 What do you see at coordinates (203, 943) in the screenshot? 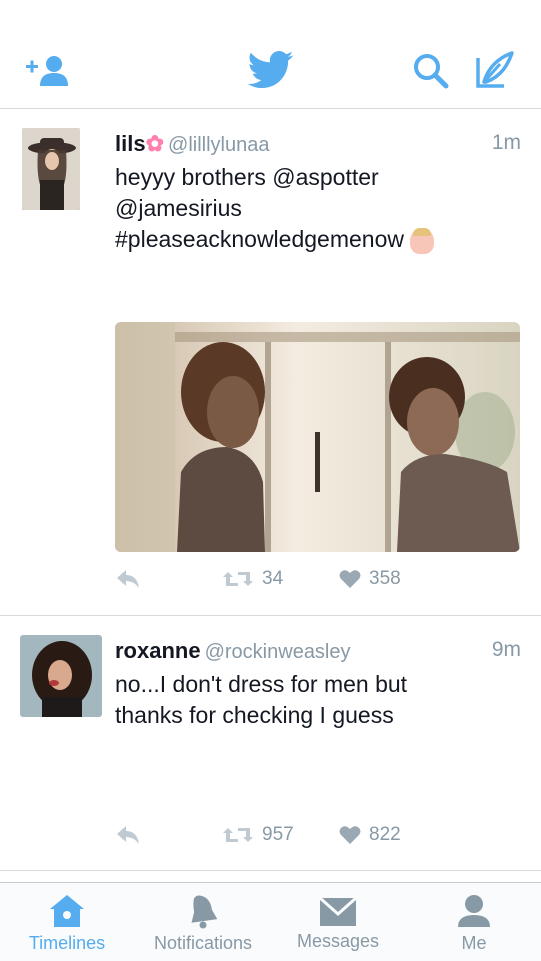
I see `tab-label: Notifications` at bounding box center [203, 943].